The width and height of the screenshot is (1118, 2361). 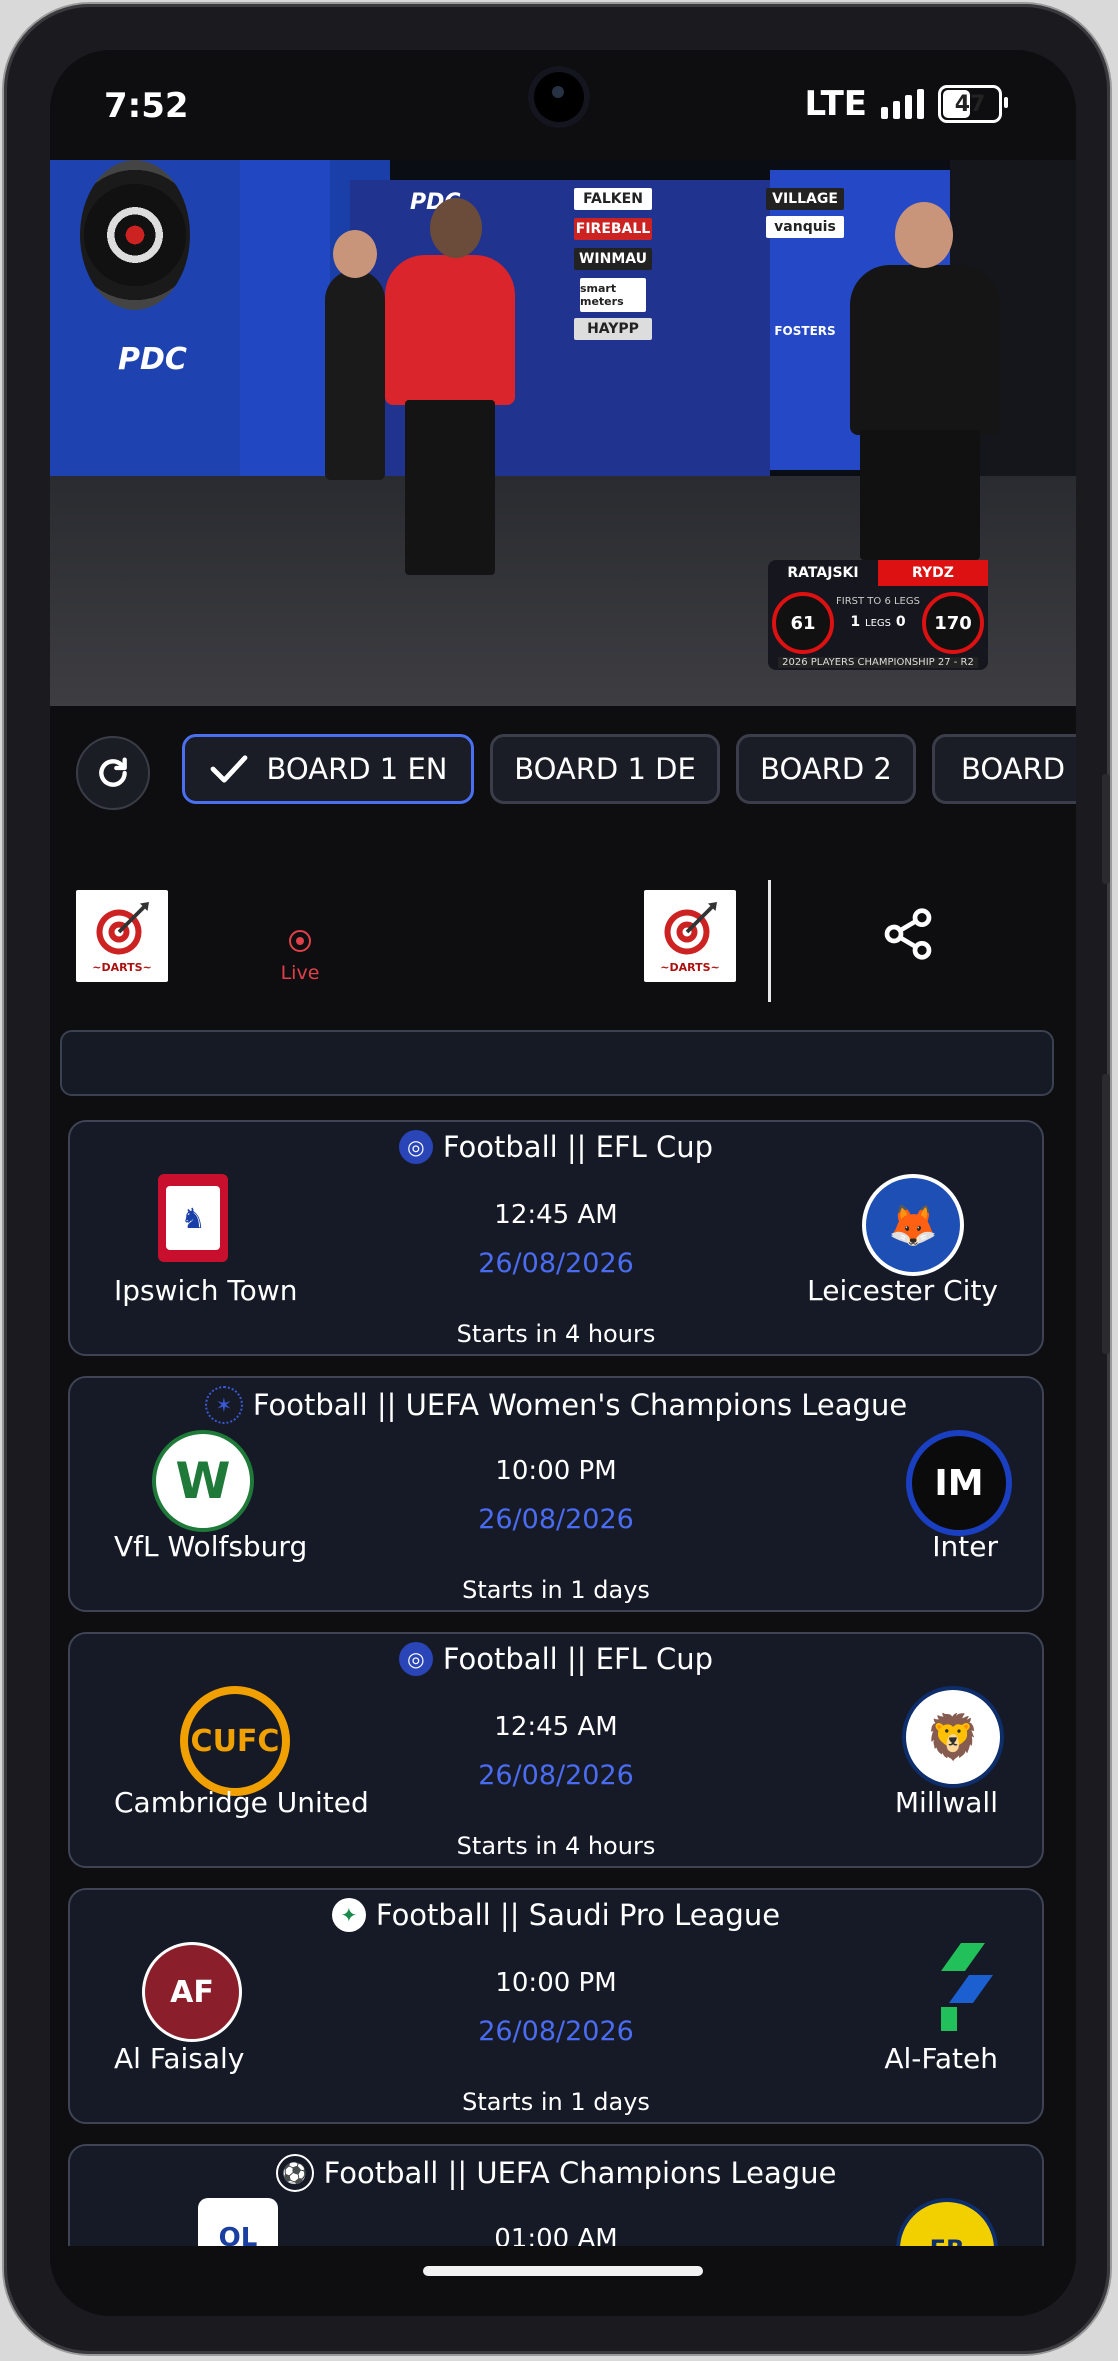 I want to click on tab-board-1-de: BOARD 1 DE, so click(x=605, y=769).